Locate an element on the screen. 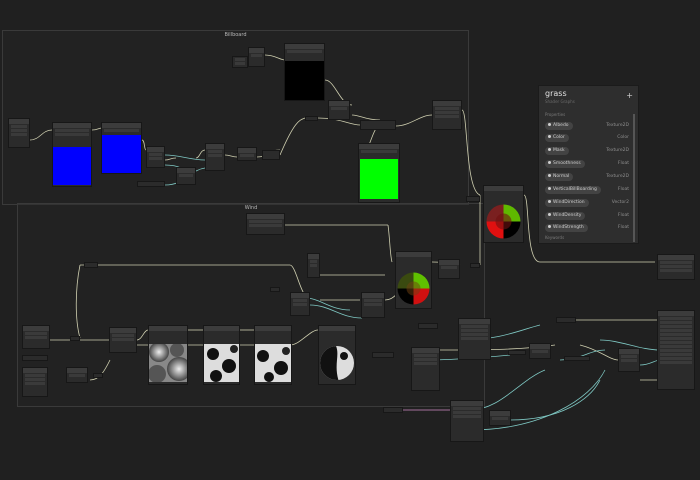 The image size is (700, 480). node-tiling-offset is located at coordinates (35, 382).